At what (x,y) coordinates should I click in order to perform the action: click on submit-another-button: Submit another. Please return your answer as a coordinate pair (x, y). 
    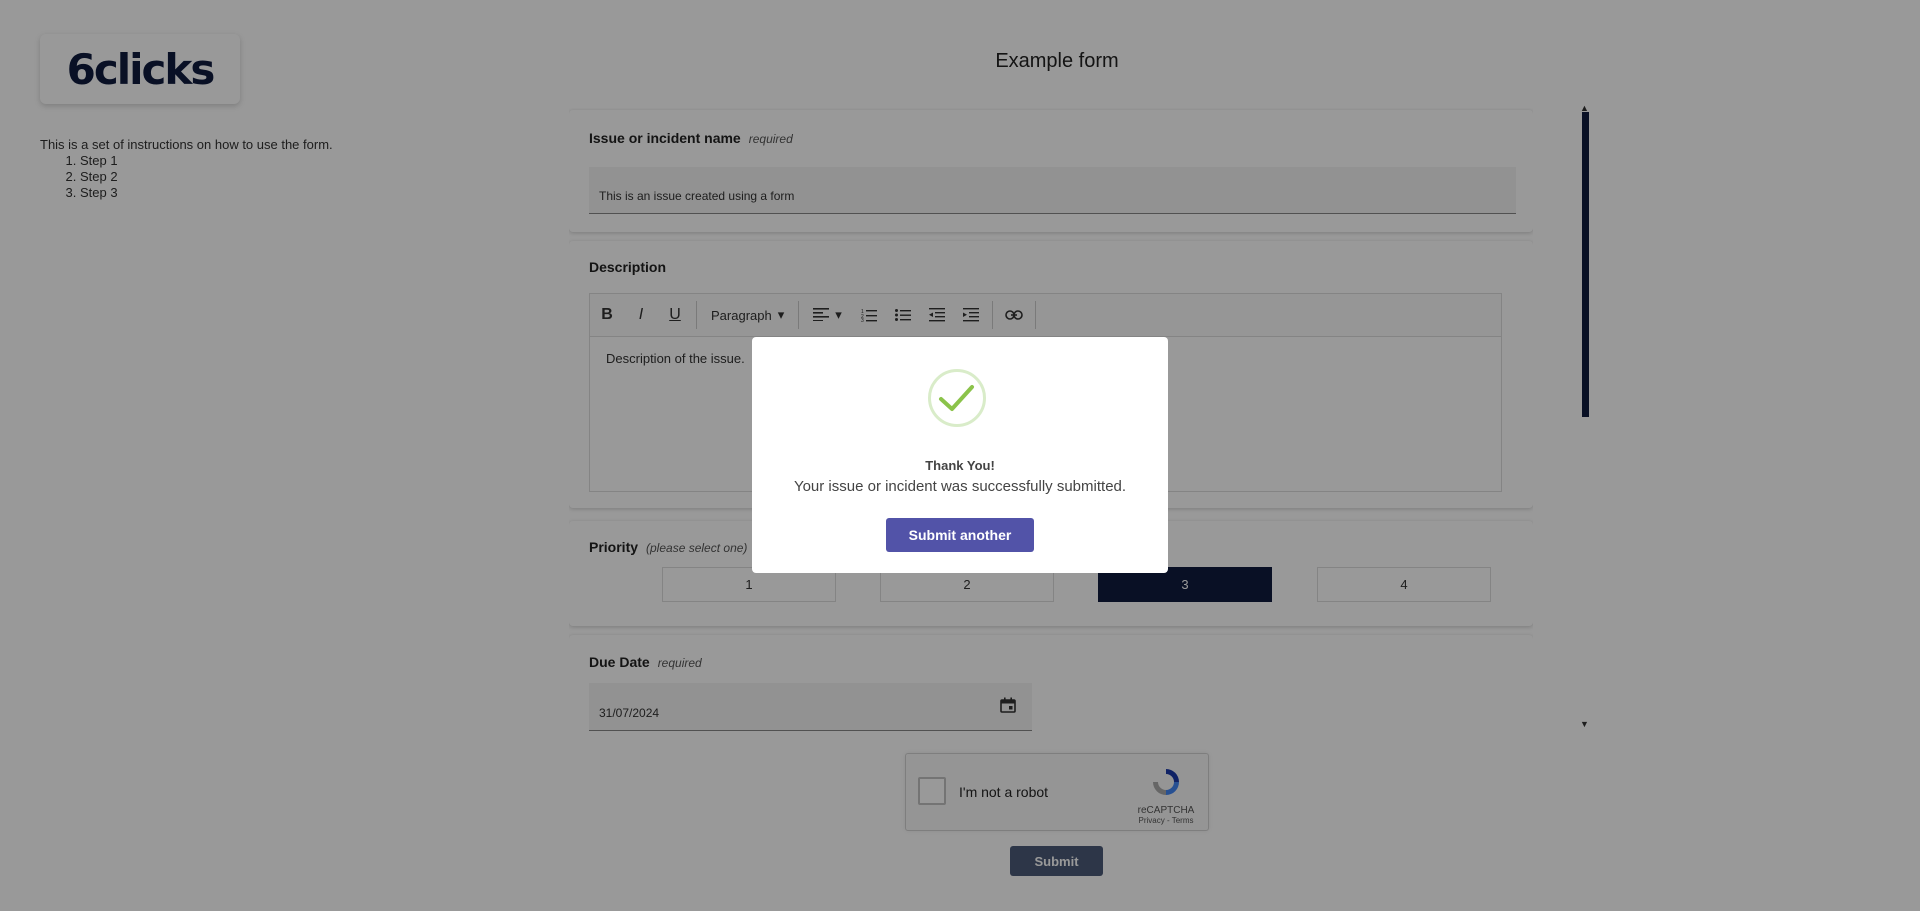
    Looking at the image, I should click on (960, 535).